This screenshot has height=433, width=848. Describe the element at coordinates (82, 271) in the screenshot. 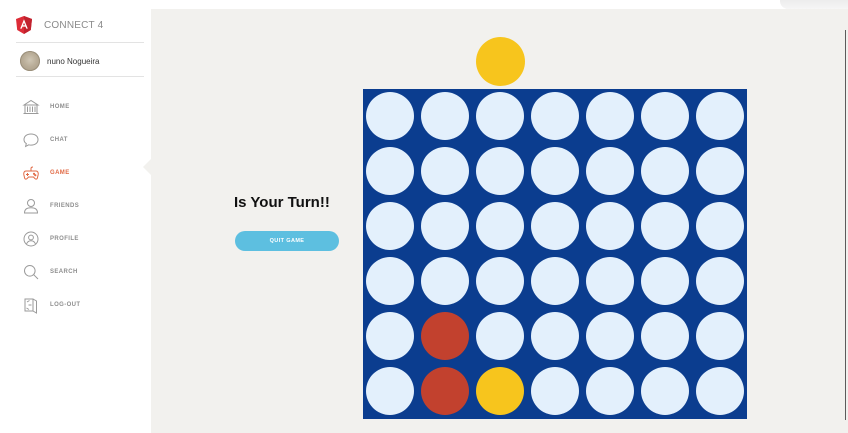

I see `sidebar-item-search: SEARCH` at that location.